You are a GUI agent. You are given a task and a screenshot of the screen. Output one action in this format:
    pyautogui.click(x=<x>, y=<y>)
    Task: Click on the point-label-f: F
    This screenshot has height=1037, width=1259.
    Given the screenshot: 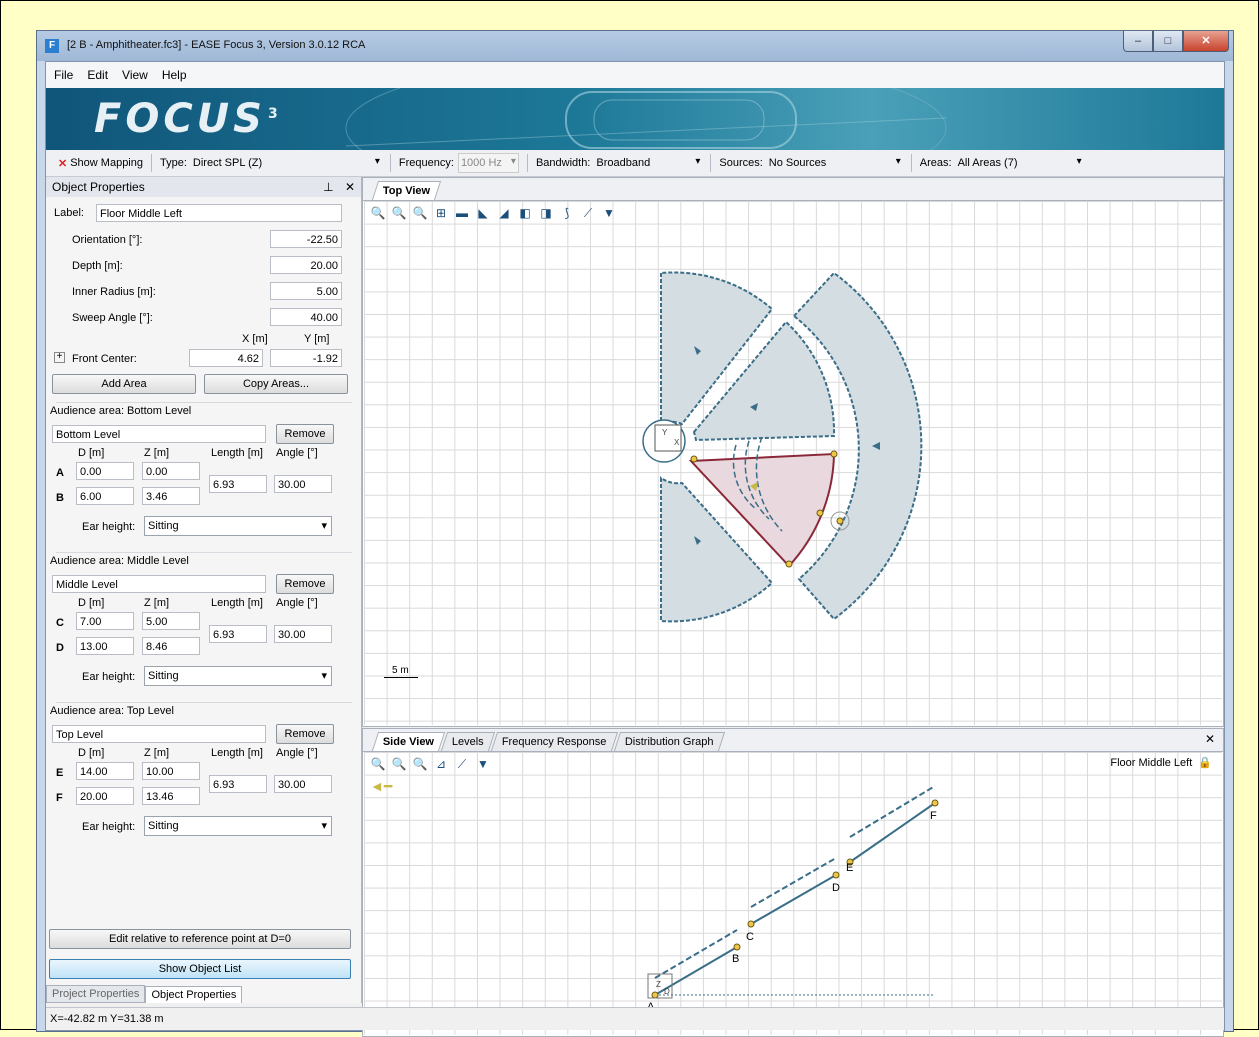 What is the action you would take?
    pyautogui.click(x=933, y=816)
    